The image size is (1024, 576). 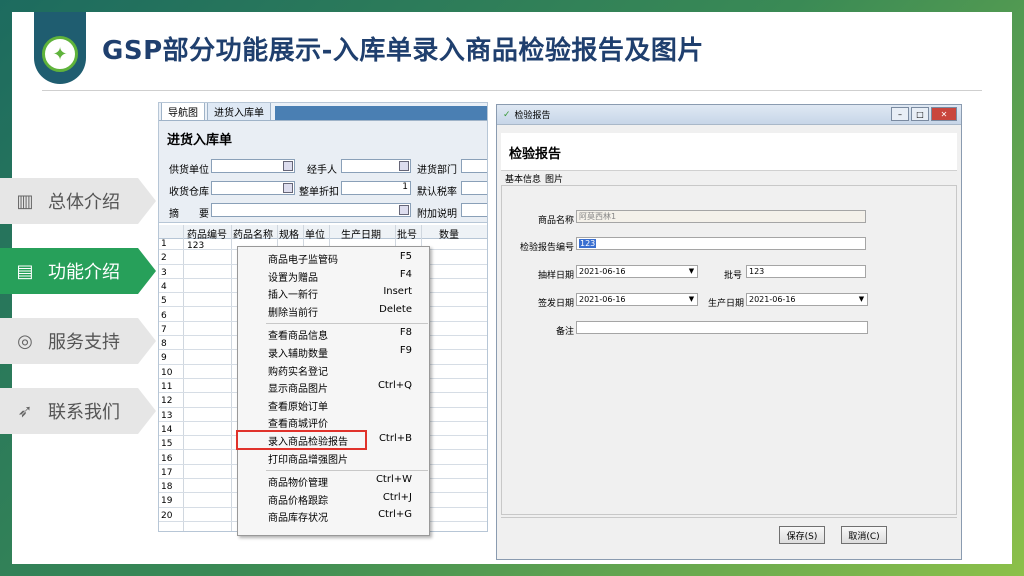 I want to click on menu-item: 商品物价管理 Ctrl+W, so click(x=348, y=482).